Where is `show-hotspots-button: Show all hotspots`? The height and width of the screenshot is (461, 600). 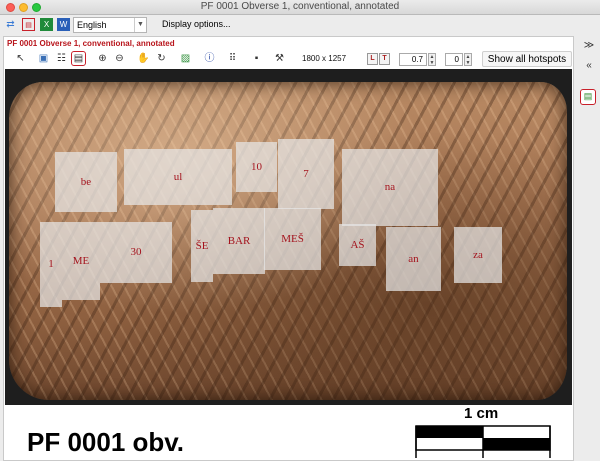 show-hotspots-button: Show all hotspots is located at coordinates (527, 59).